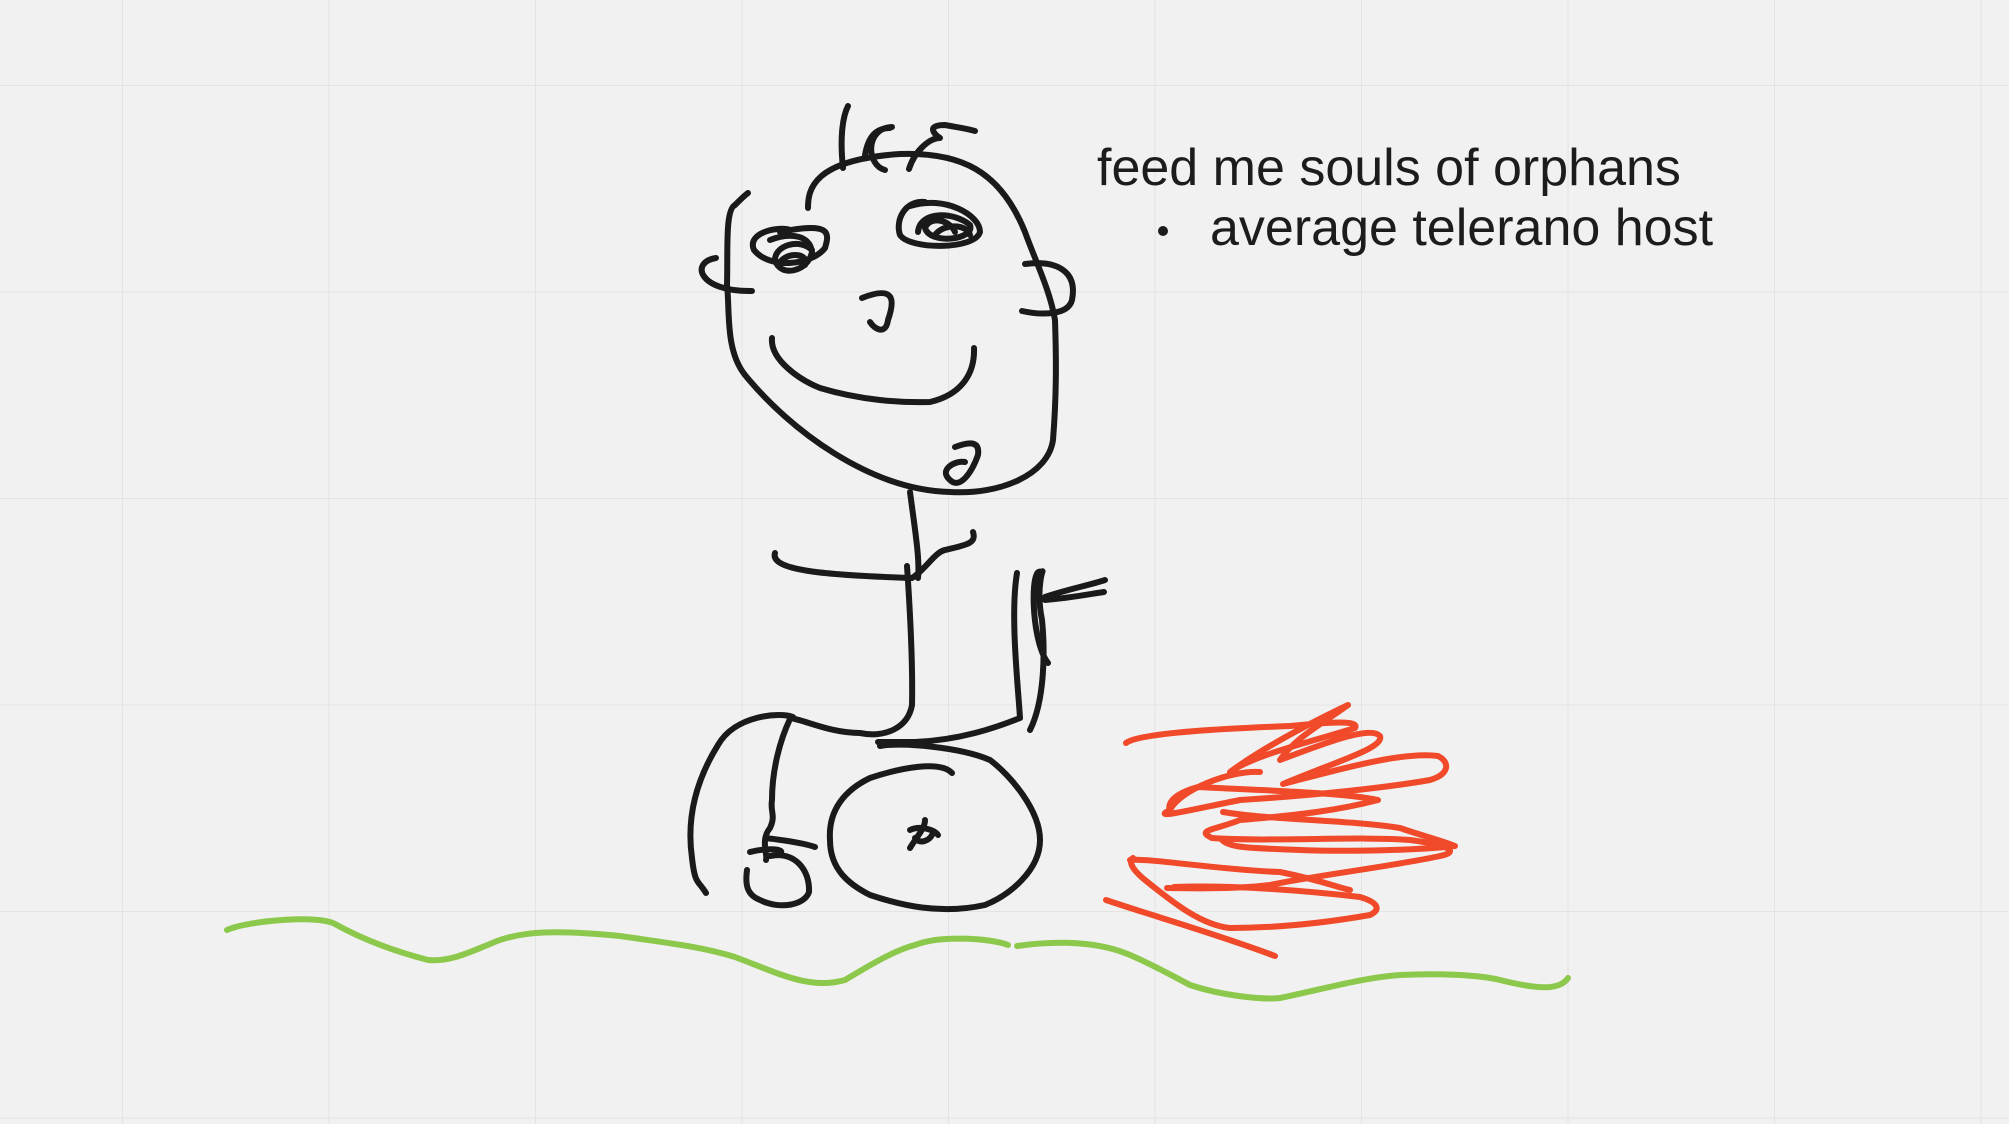 This screenshot has width=2009, height=1124. I want to click on nose, so click(877, 311).